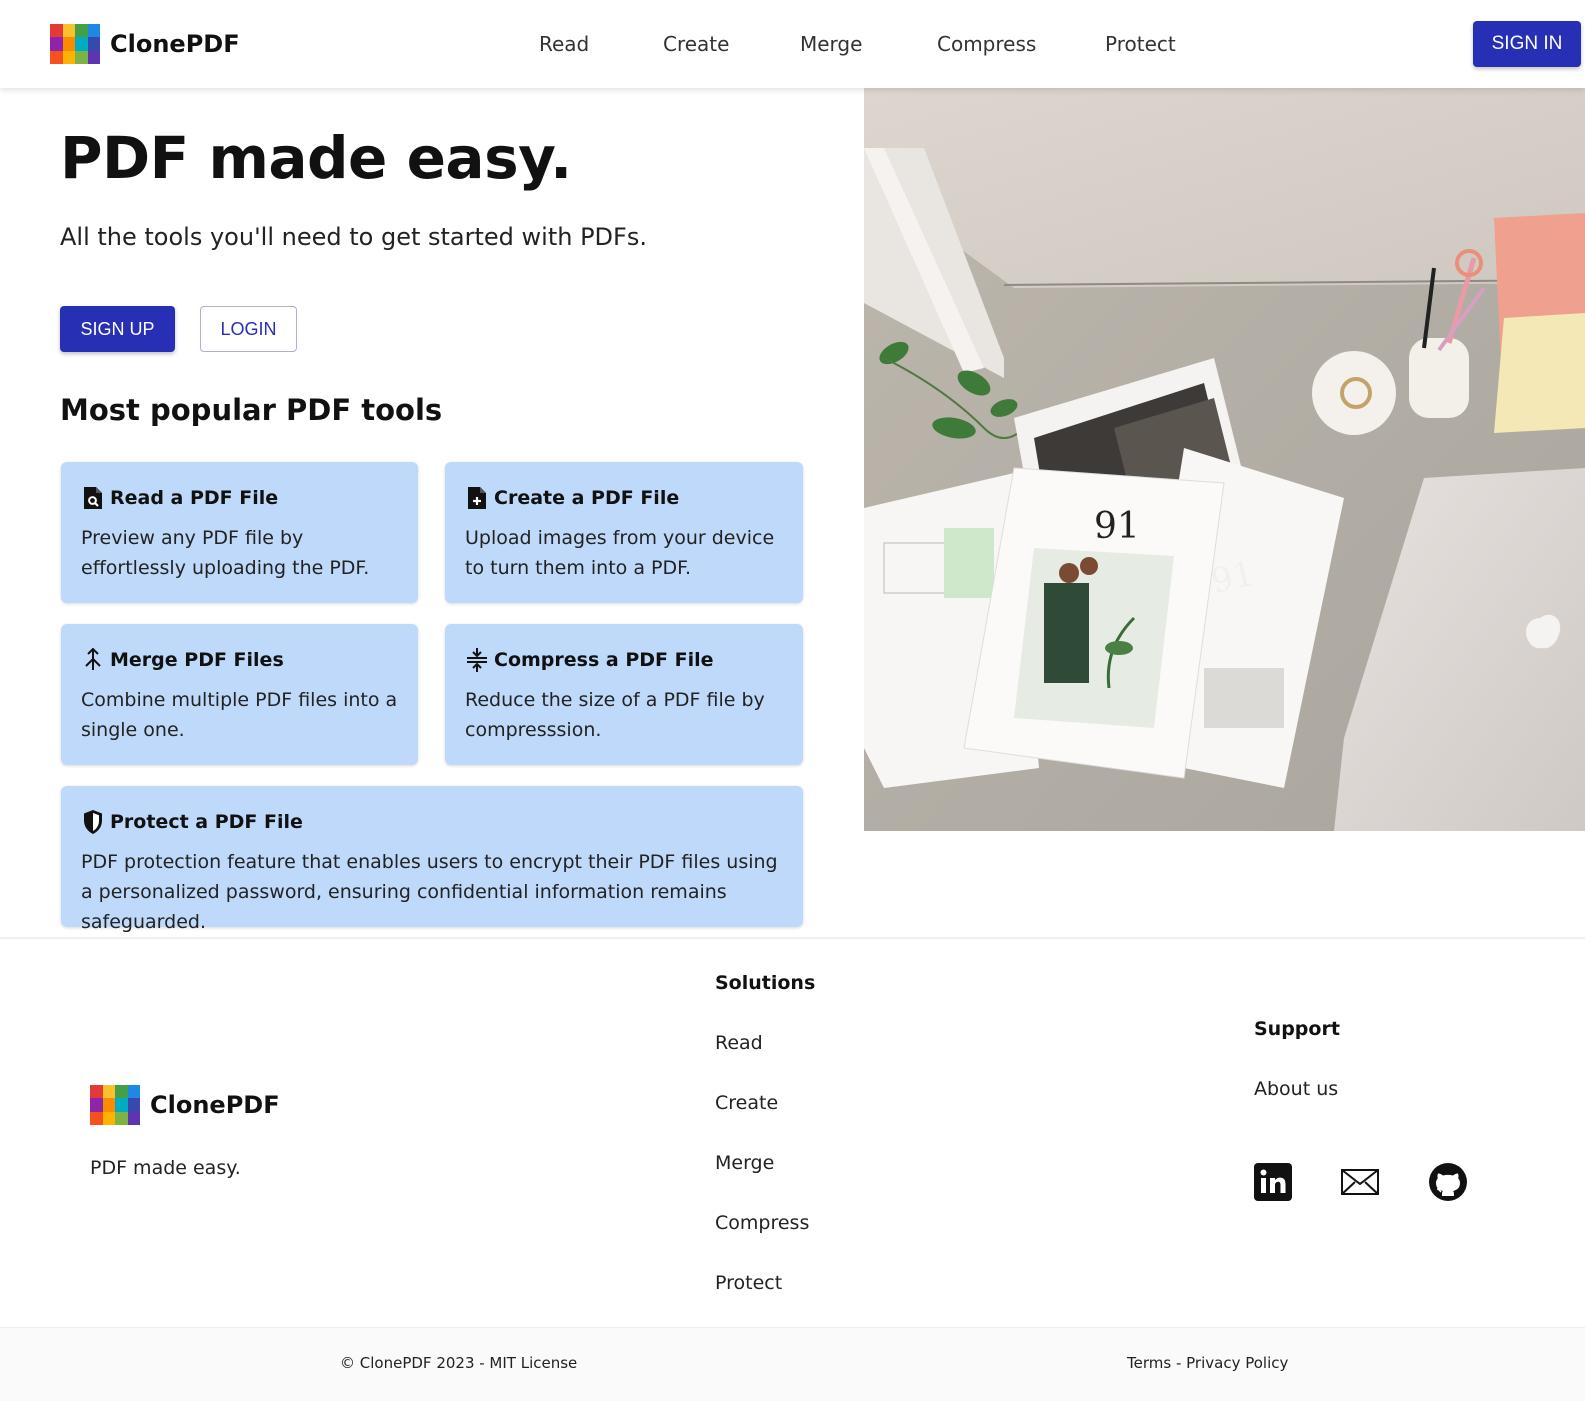  What do you see at coordinates (744, 1163) in the screenshot?
I see `footer-link-merge: Merge` at bounding box center [744, 1163].